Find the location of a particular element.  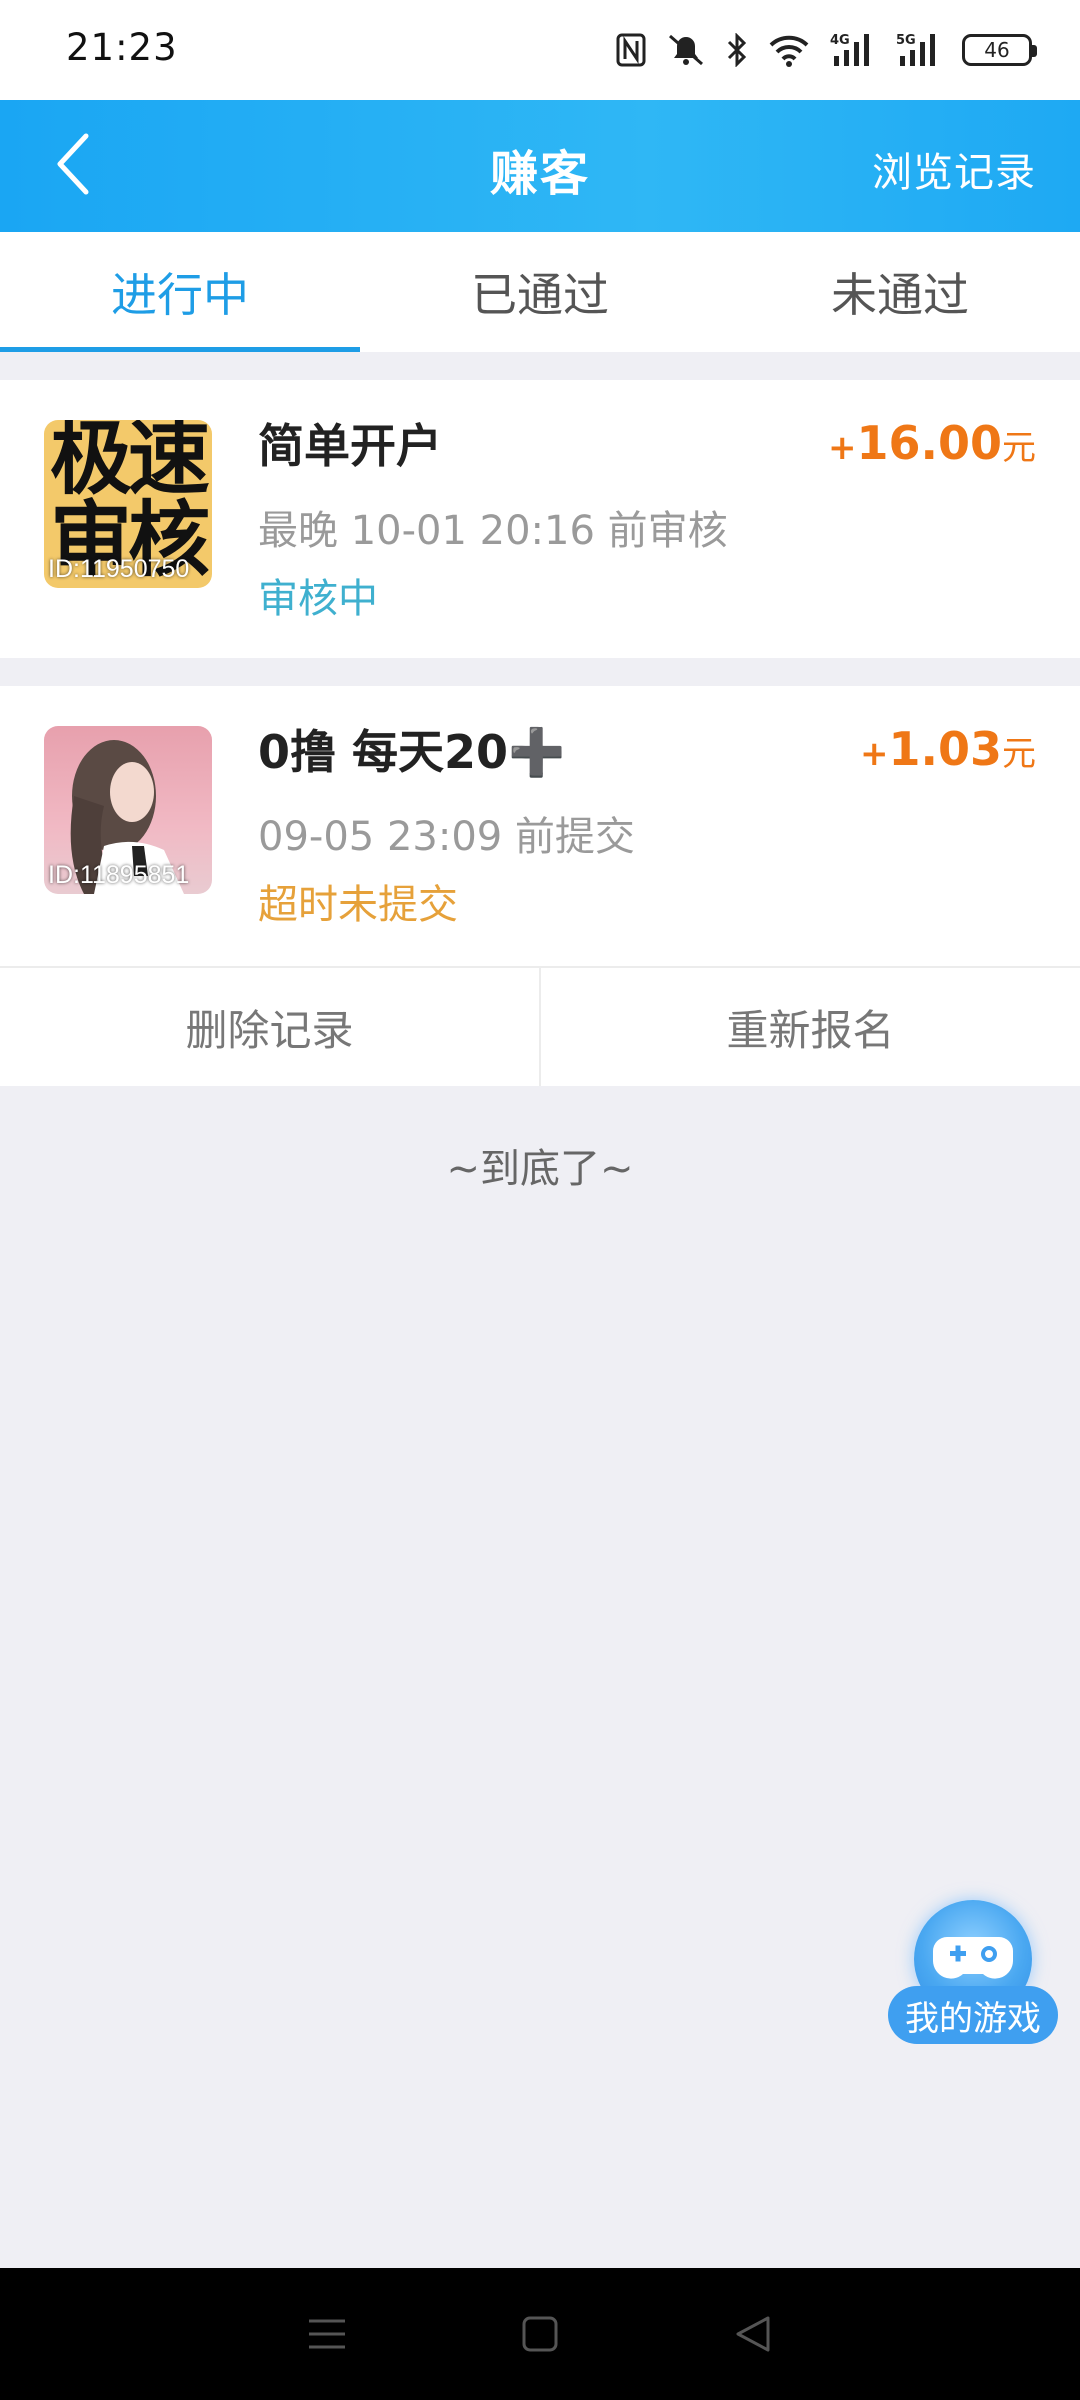

tab-passed: 已通过 is located at coordinates (540, 292).